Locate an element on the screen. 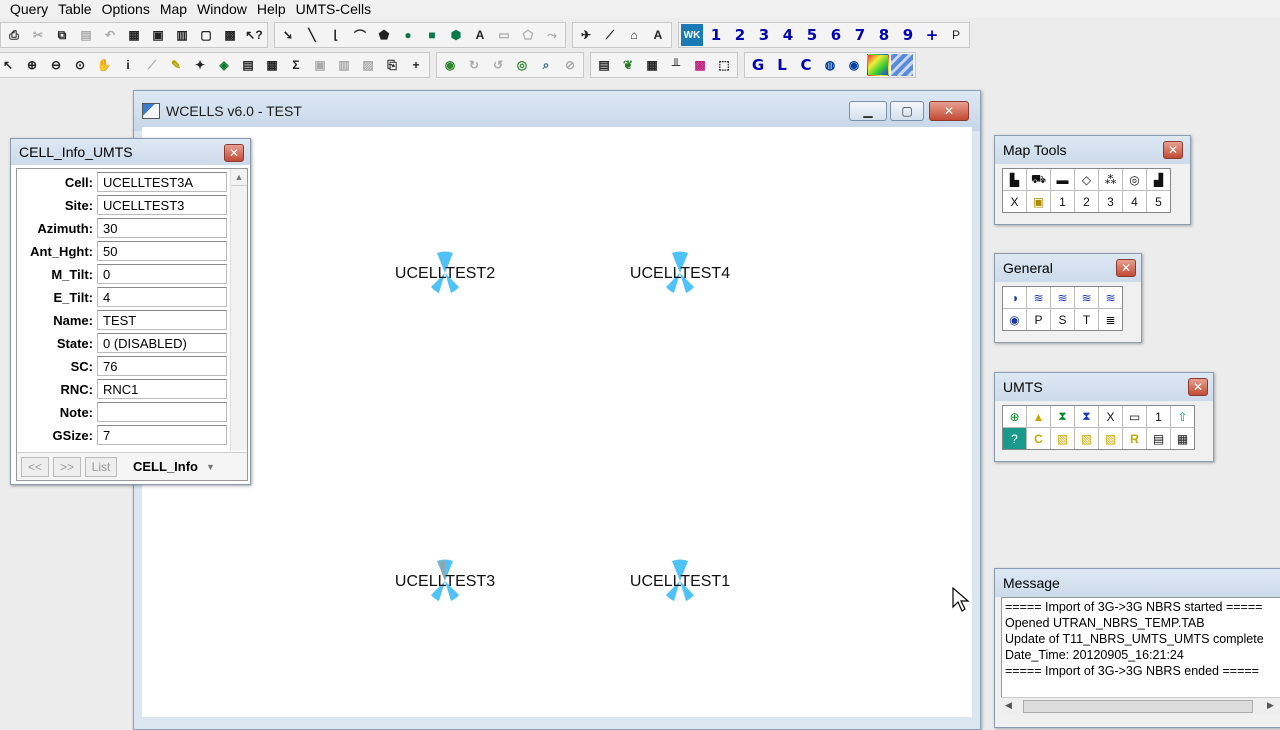  layer-5-button: 5 is located at coordinates (812, 35).